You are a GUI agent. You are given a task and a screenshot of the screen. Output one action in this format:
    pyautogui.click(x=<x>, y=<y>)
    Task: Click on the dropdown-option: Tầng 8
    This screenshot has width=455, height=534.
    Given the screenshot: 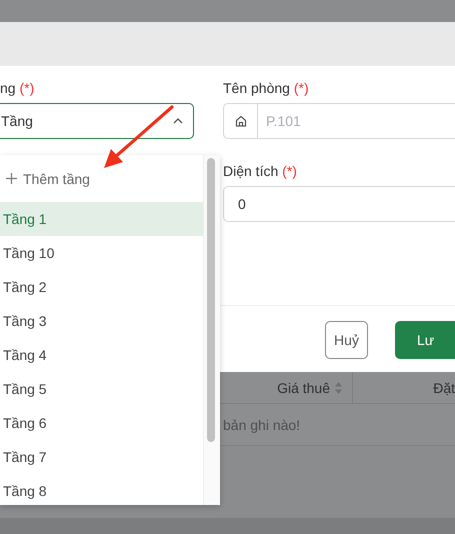 What is the action you would take?
    pyautogui.click(x=101, y=489)
    